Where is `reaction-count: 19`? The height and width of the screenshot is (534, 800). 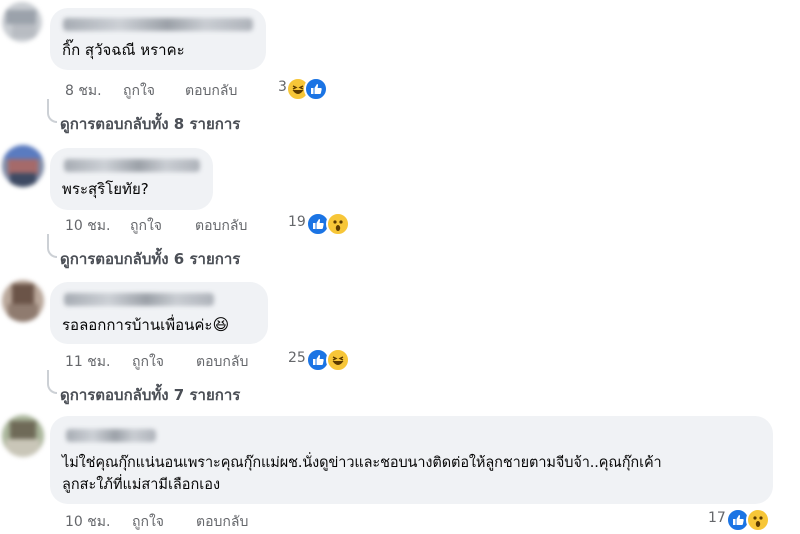
reaction-count: 19 is located at coordinates (297, 222).